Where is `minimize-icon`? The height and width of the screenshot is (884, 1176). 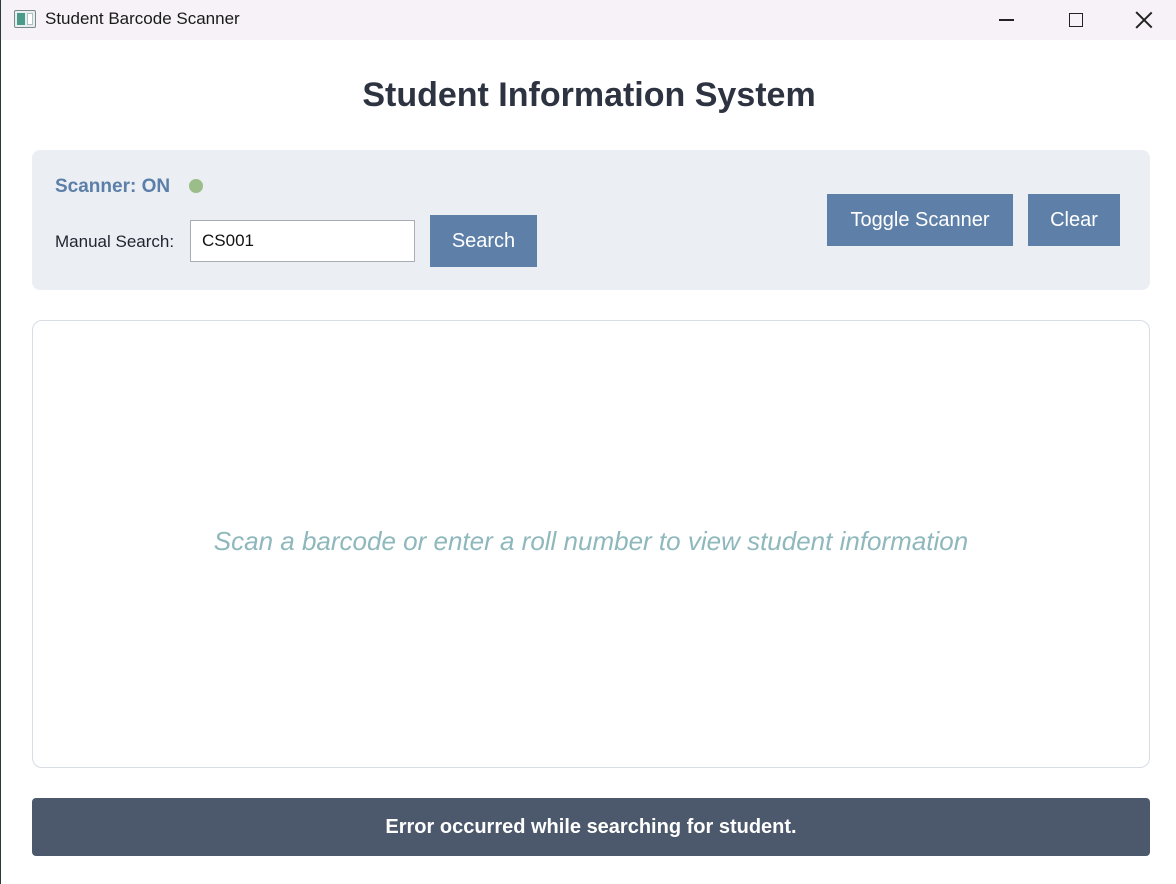
minimize-icon is located at coordinates (1006, 20).